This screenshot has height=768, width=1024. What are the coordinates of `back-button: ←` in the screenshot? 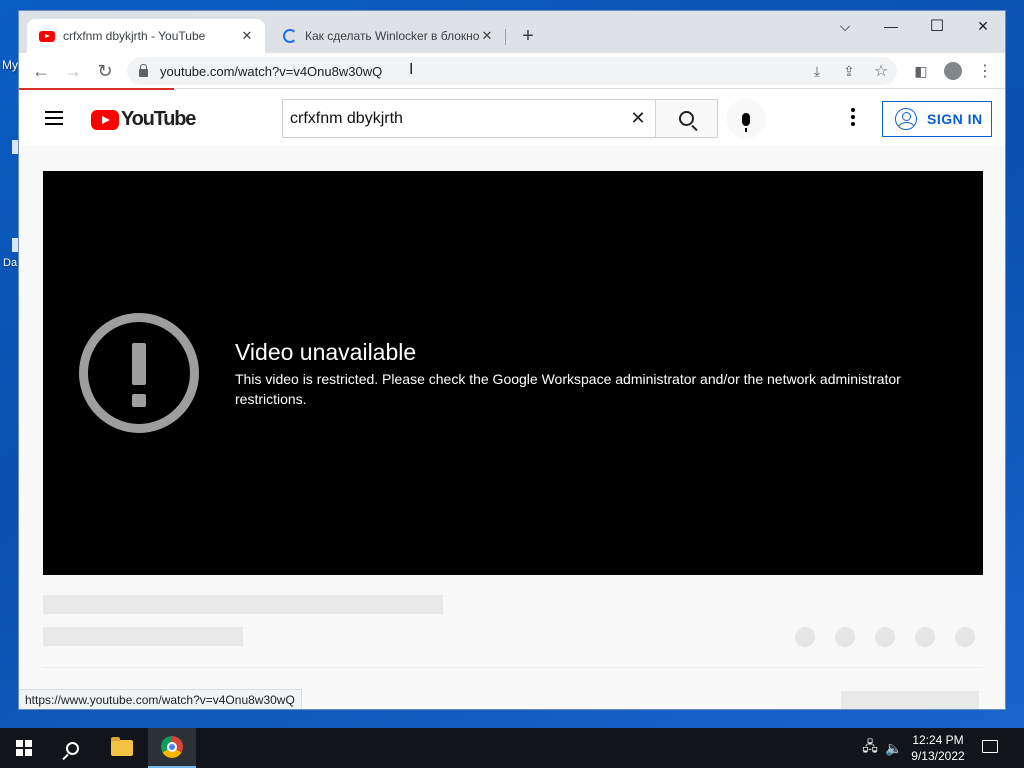 It's located at (41, 71).